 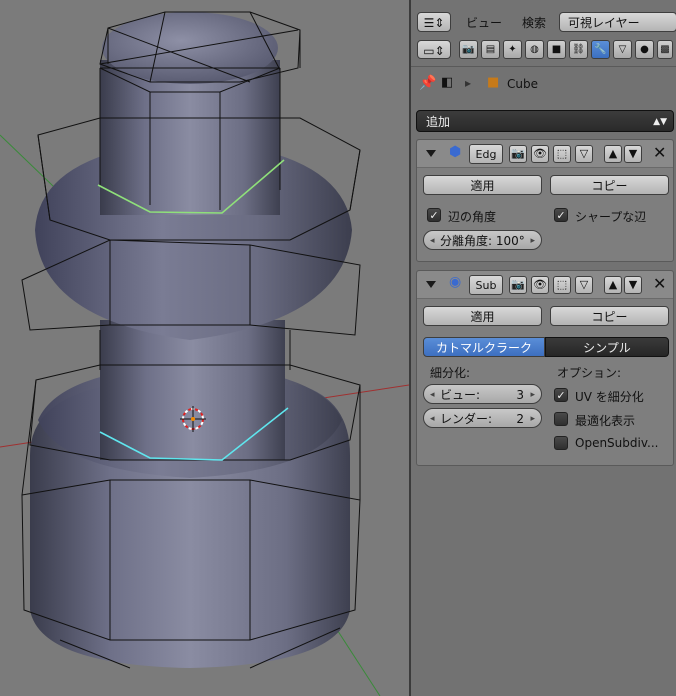 I want to click on modifier-header: ◉ Sub 📷 👁 ⬚ ▽ ▲ ▼ ✕, so click(x=545, y=285).